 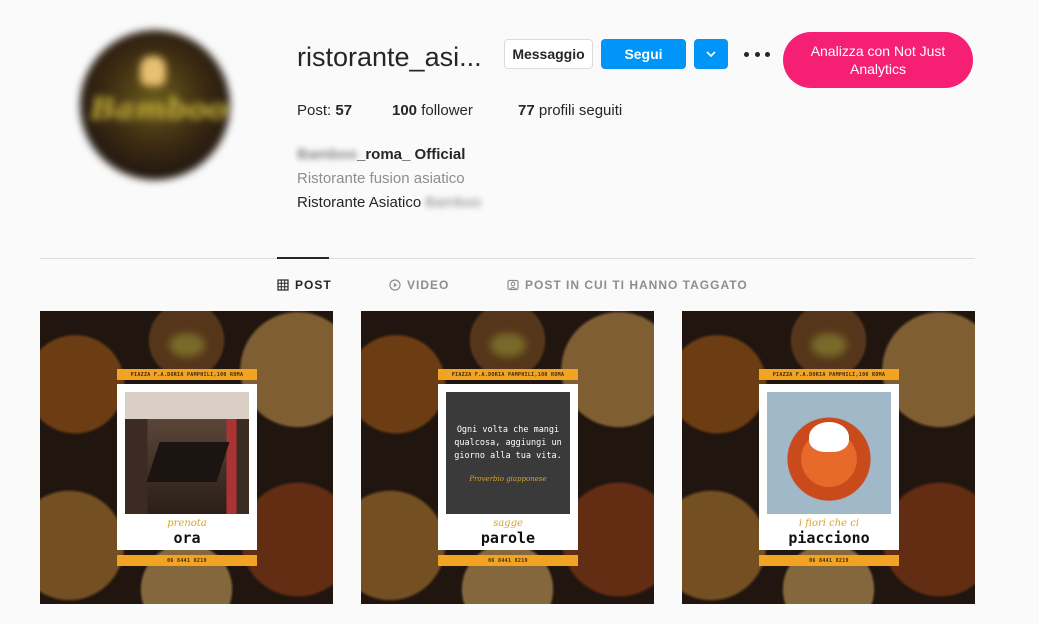 I want to click on follow-button: Segui, so click(x=643, y=54).